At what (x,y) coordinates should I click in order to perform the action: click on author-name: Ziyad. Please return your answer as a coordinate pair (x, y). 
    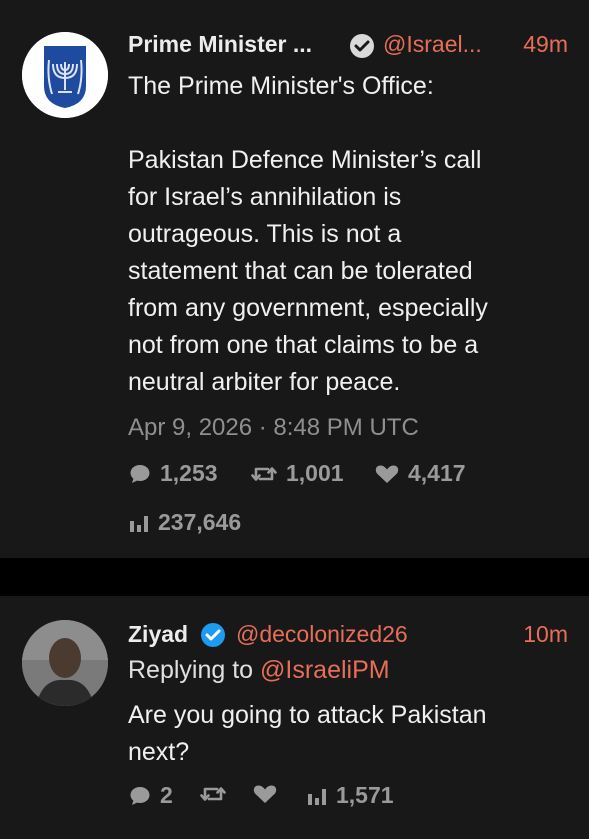
    Looking at the image, I should click on (158, 634).